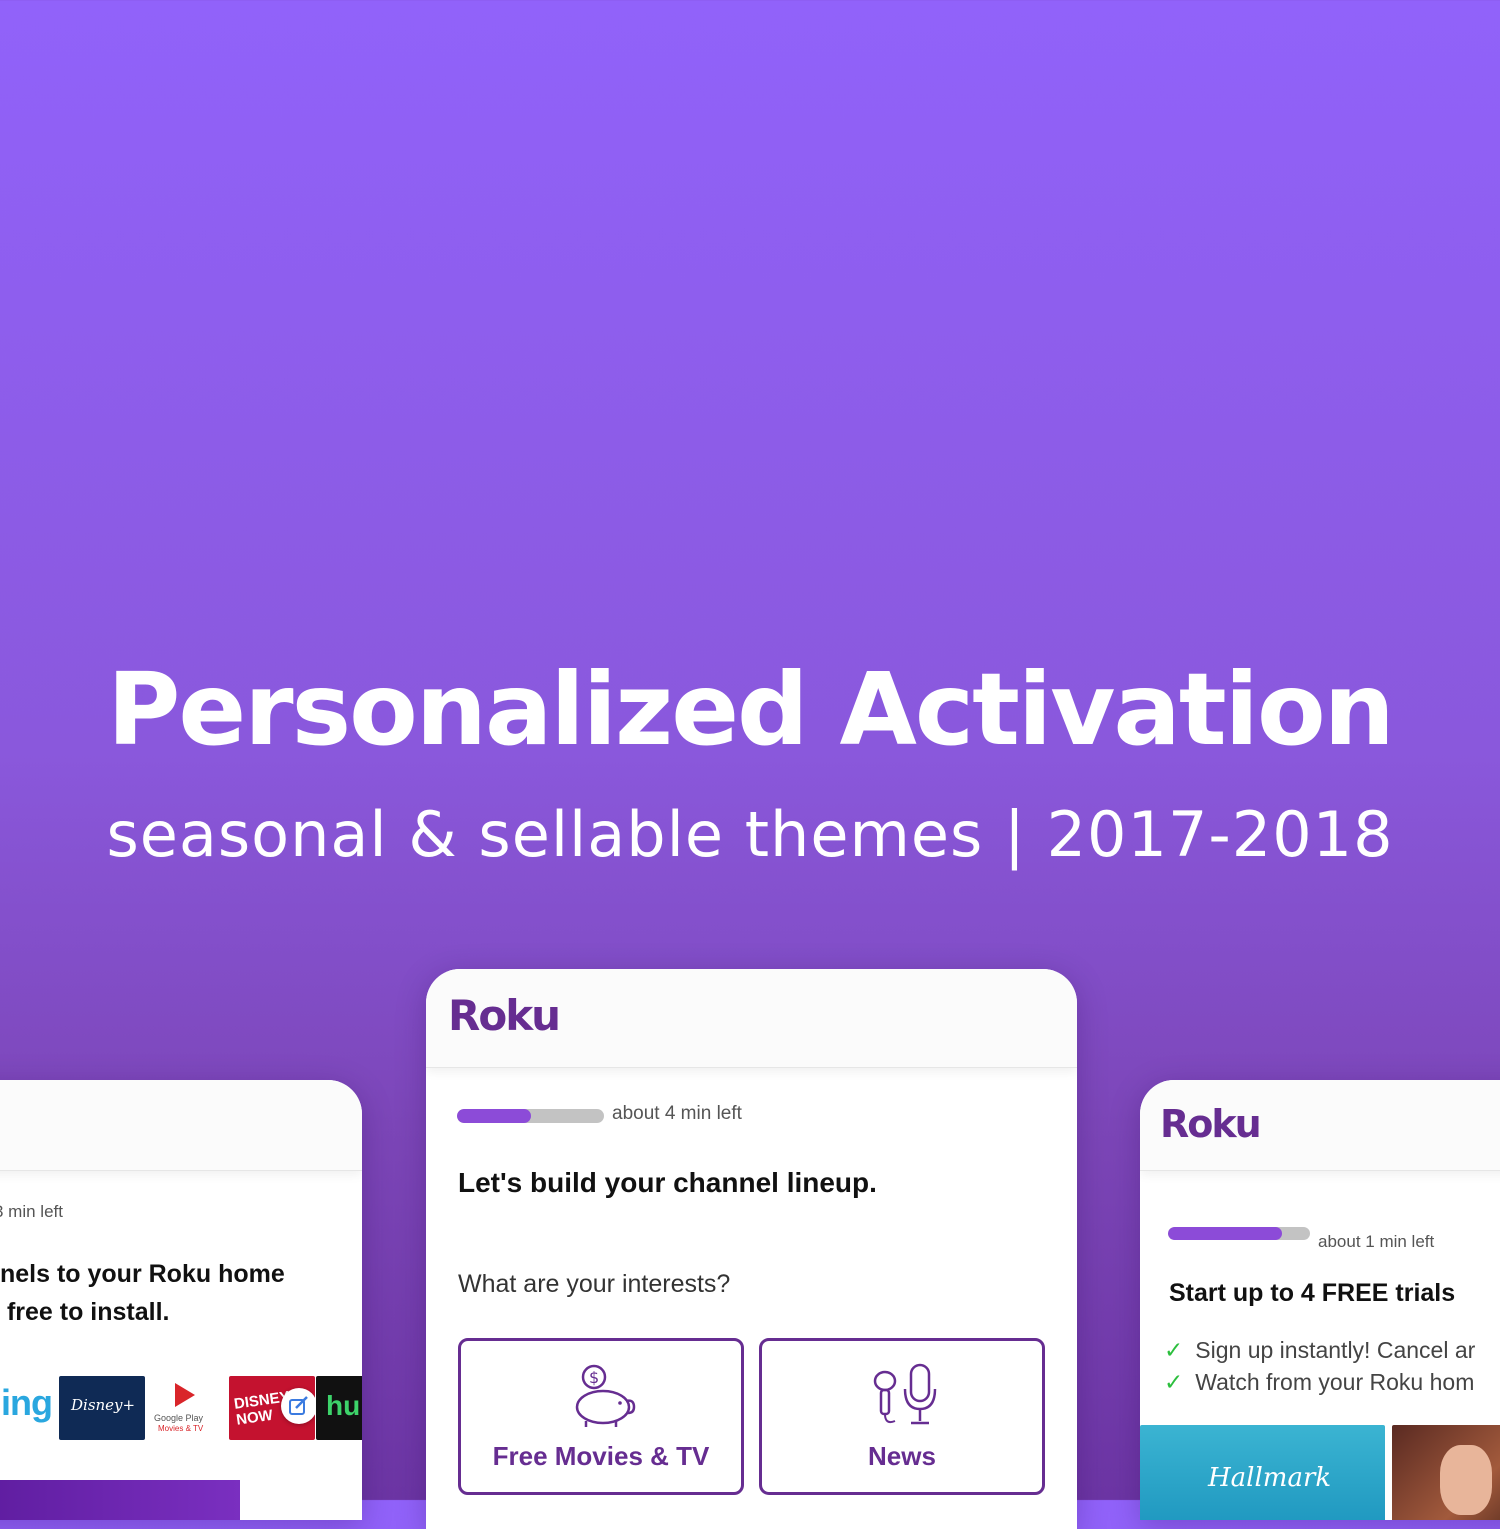 Image resolution: width=1500 pixels, height=1529 pixels. What do you see at coordinates (103, 1405) in the screenshot?
I see `disney-plus-logo-text: Disney+` at bounding box center [103, 1405].